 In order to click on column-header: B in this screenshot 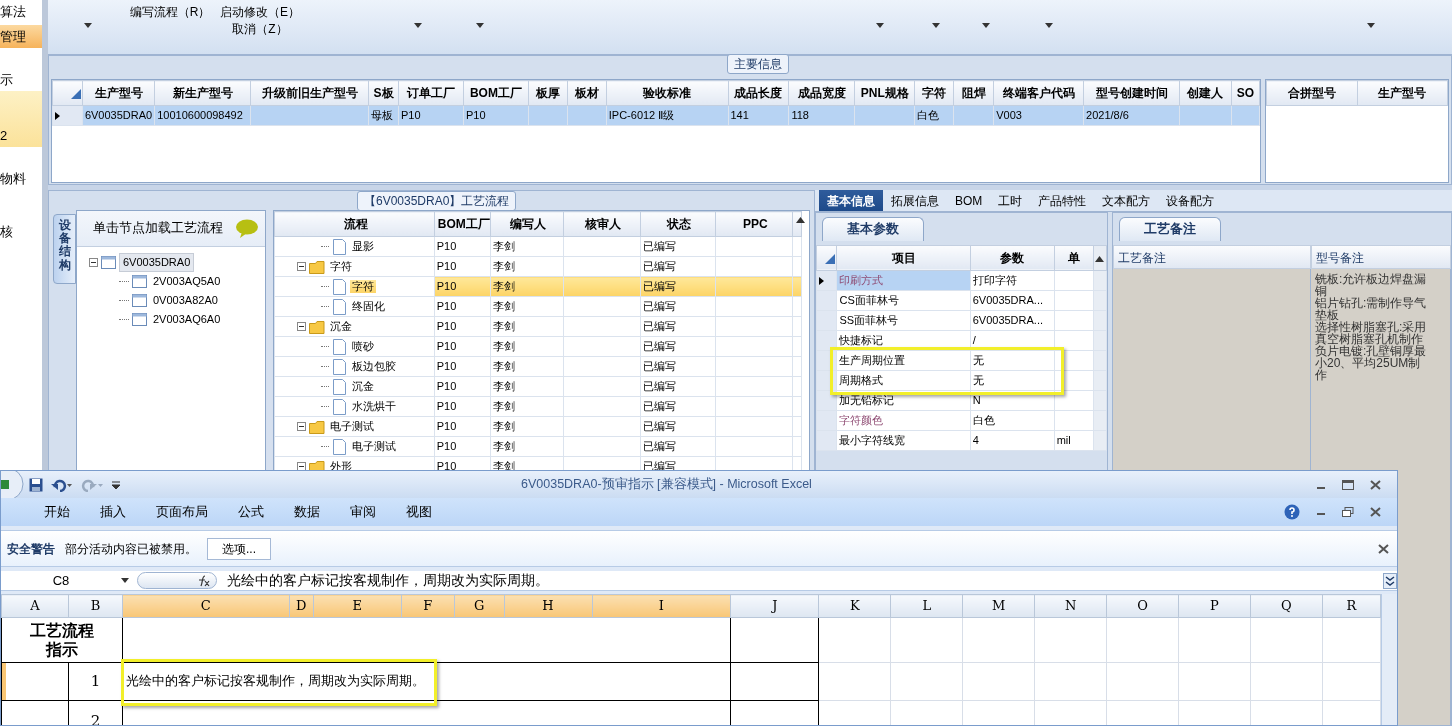, I will do `click(95, 605)`.